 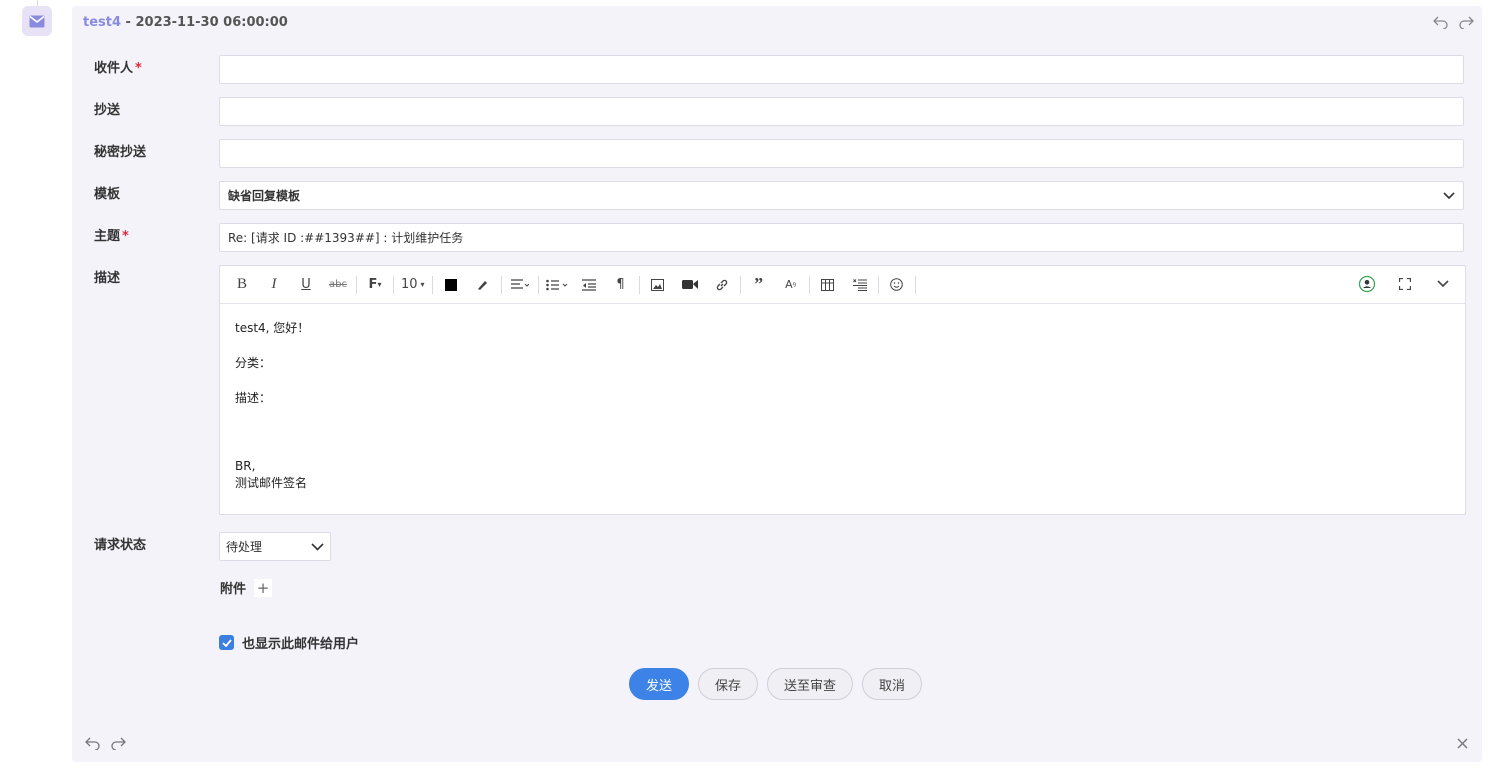 I want to click on video-icon, so click(x=690, y=285).